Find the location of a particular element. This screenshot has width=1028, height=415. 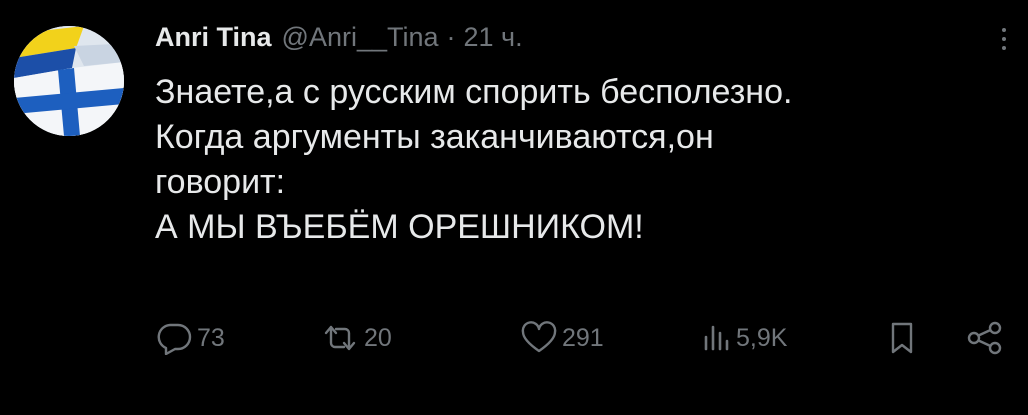

tweet-text-line: Когда аргументы заканчиваются,он is located at coordinates (434, 137).